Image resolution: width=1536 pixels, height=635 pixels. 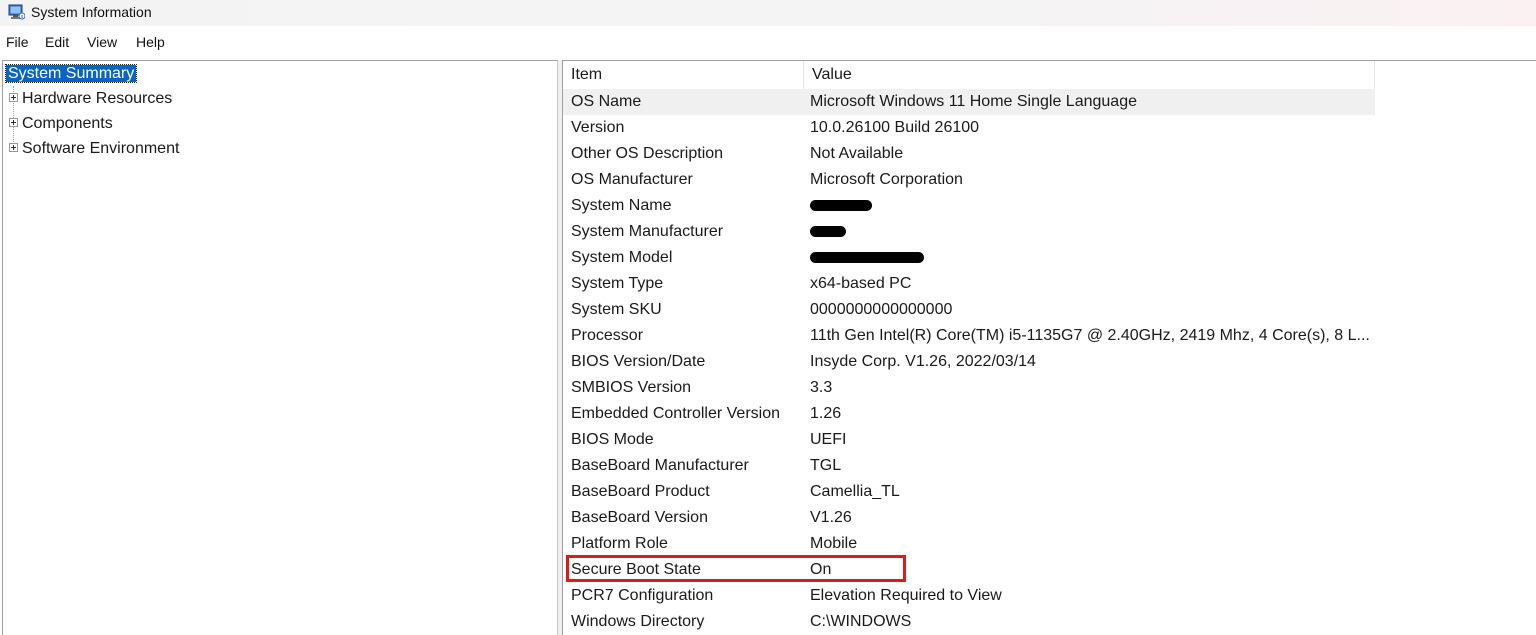 What do you see at coordinates (16, 12) in the screenshot?
I see `system-information-icon` at bounding box center [16, 12].